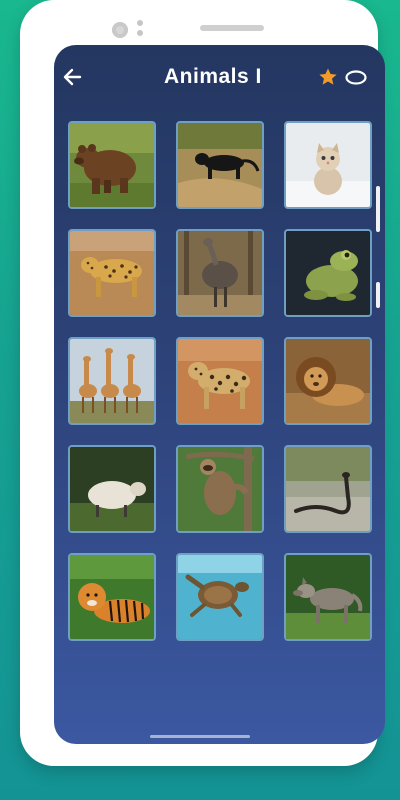  I want to click on sheep-image, so click(112, 489).